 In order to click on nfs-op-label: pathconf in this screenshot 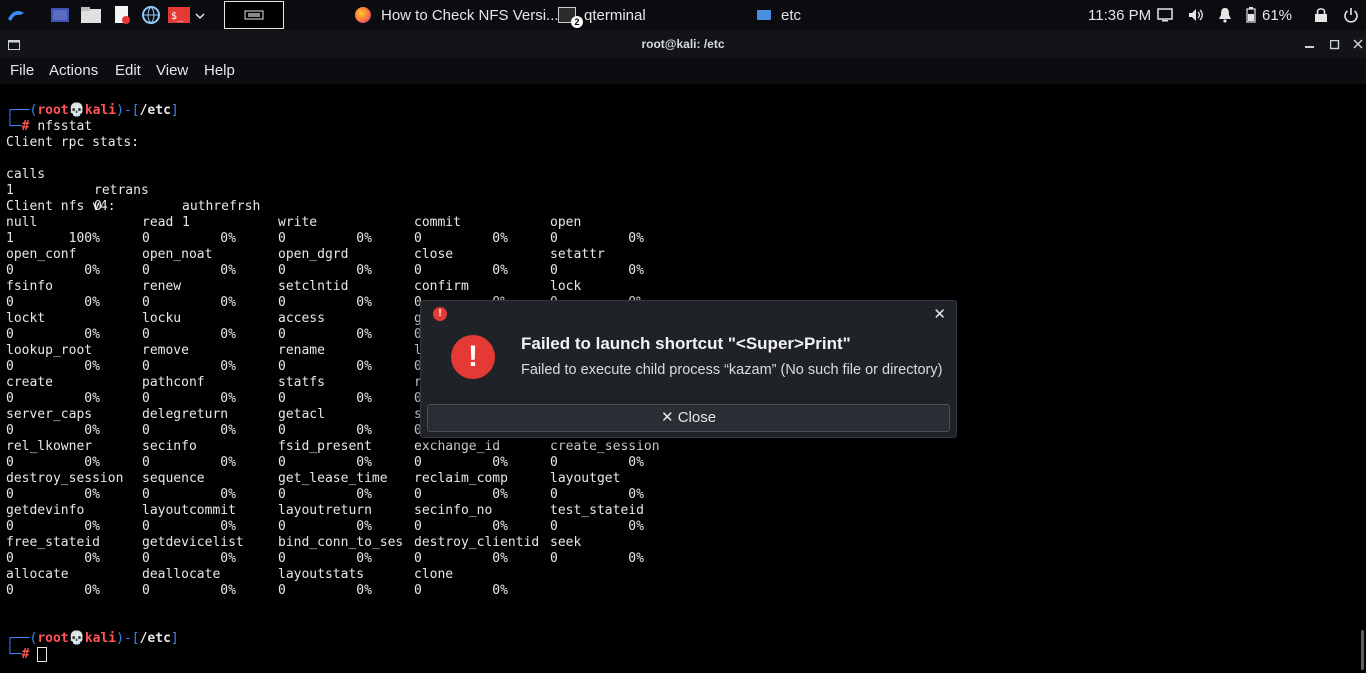, I will do `click(173, 382)`.